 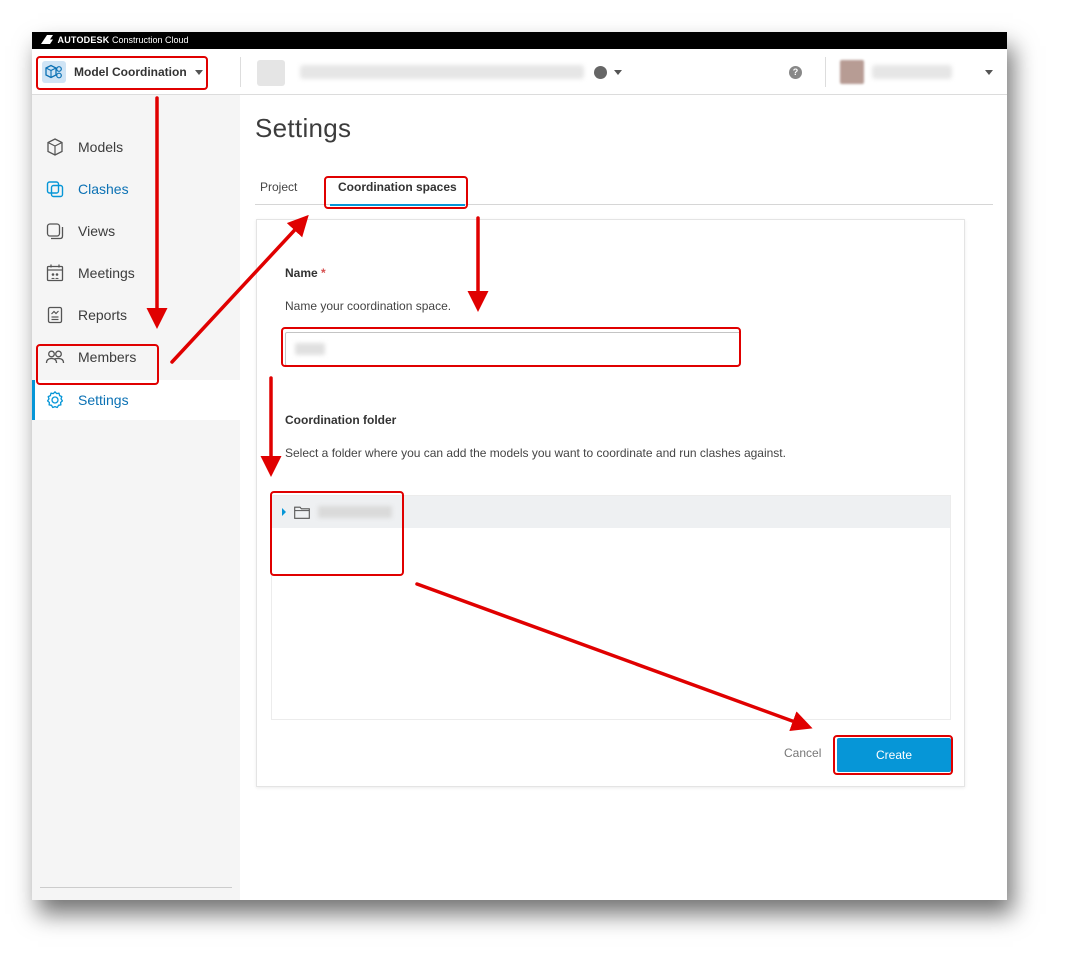 What do you see at coordinates (103, 315) in the screenshot?
I see `sidebar-item-label: Reports` at bounding box center [103, 315].